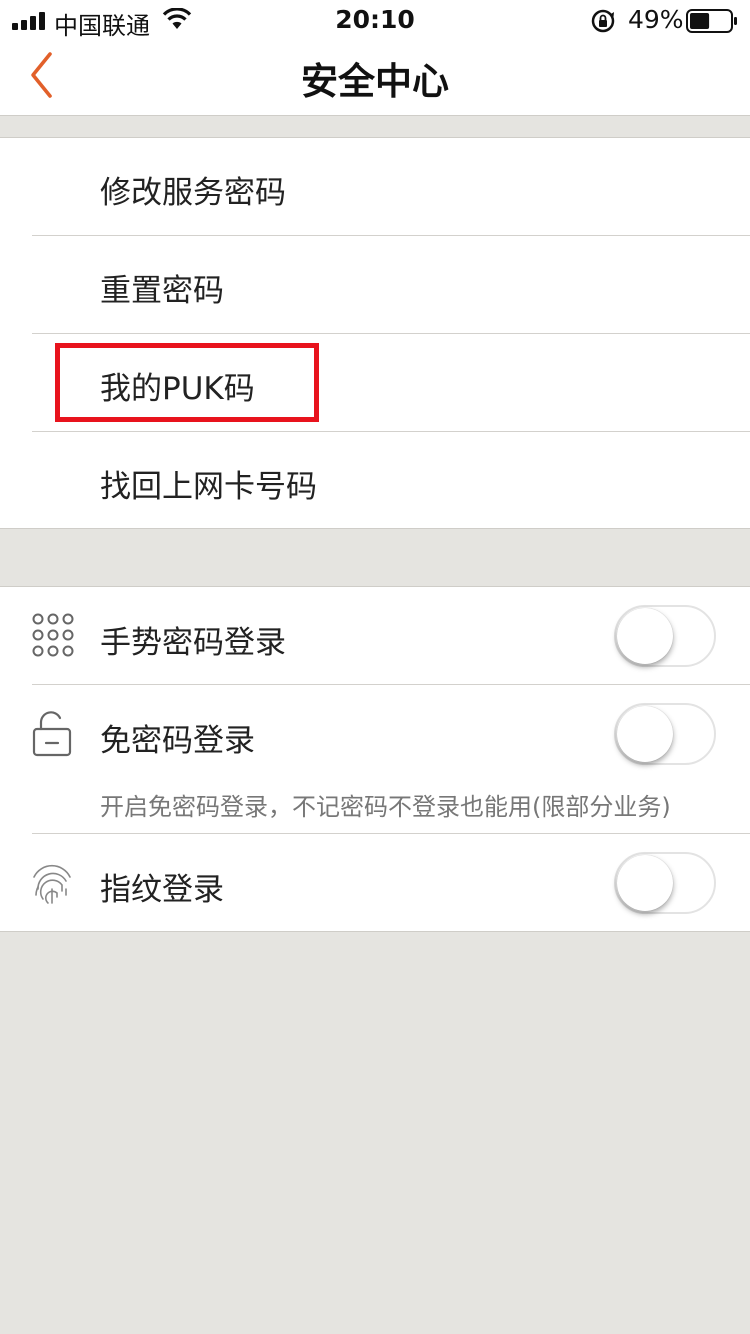 Image resolution: width=750 pixels, height=1334 pixels. I want to click on rotation-lock-icon, so click(603, 21).